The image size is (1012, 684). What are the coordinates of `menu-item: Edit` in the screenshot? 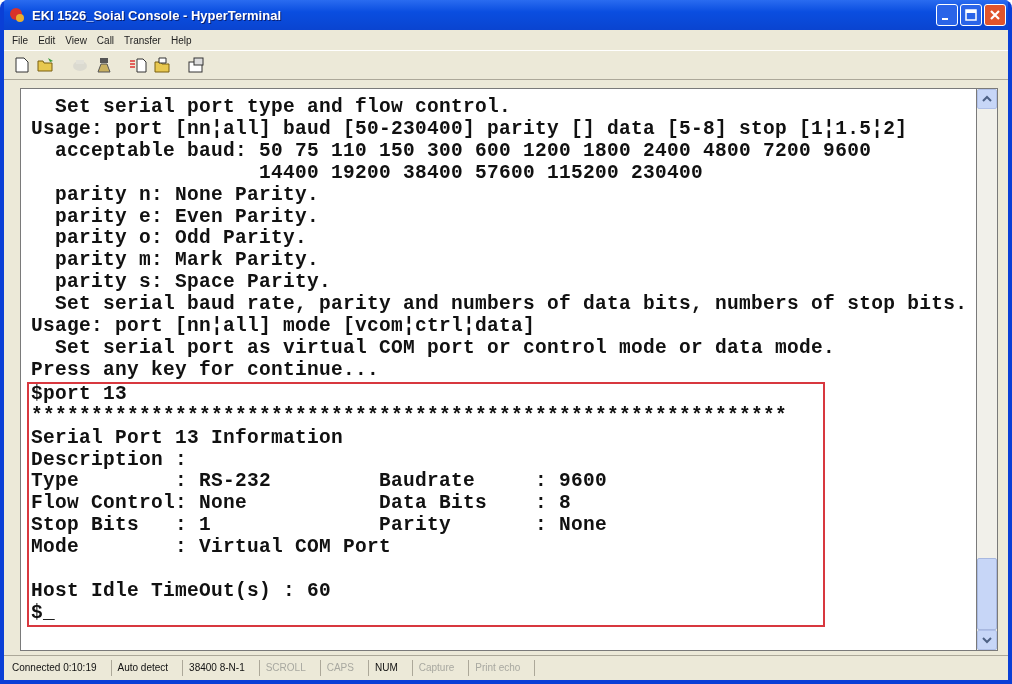 It's located at (47, 40).